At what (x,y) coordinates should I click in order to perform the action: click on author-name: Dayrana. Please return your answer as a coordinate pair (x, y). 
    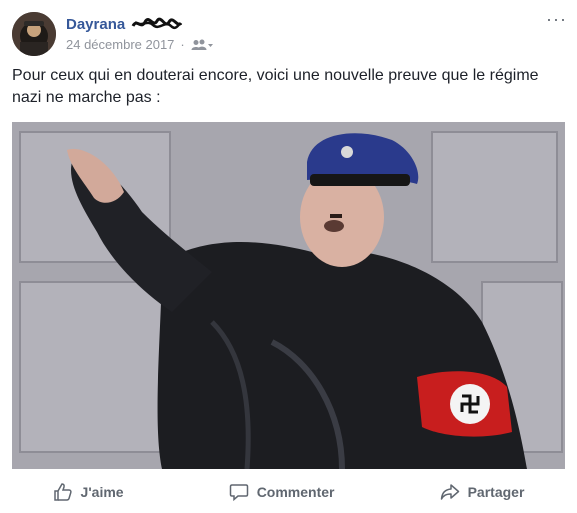
    Looking at the image, I should click on (95, 24).